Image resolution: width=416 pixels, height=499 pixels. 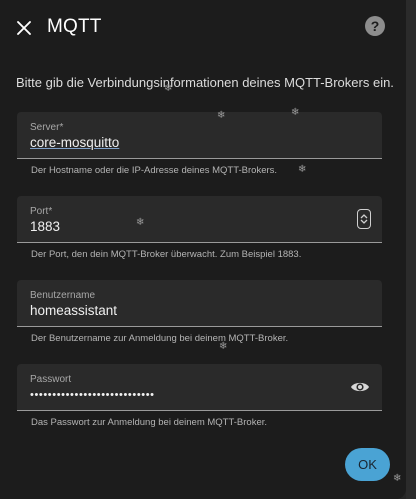 I want to click on password-input: ••••••••••••••••••••••••••••, so click(x=92, y=395).